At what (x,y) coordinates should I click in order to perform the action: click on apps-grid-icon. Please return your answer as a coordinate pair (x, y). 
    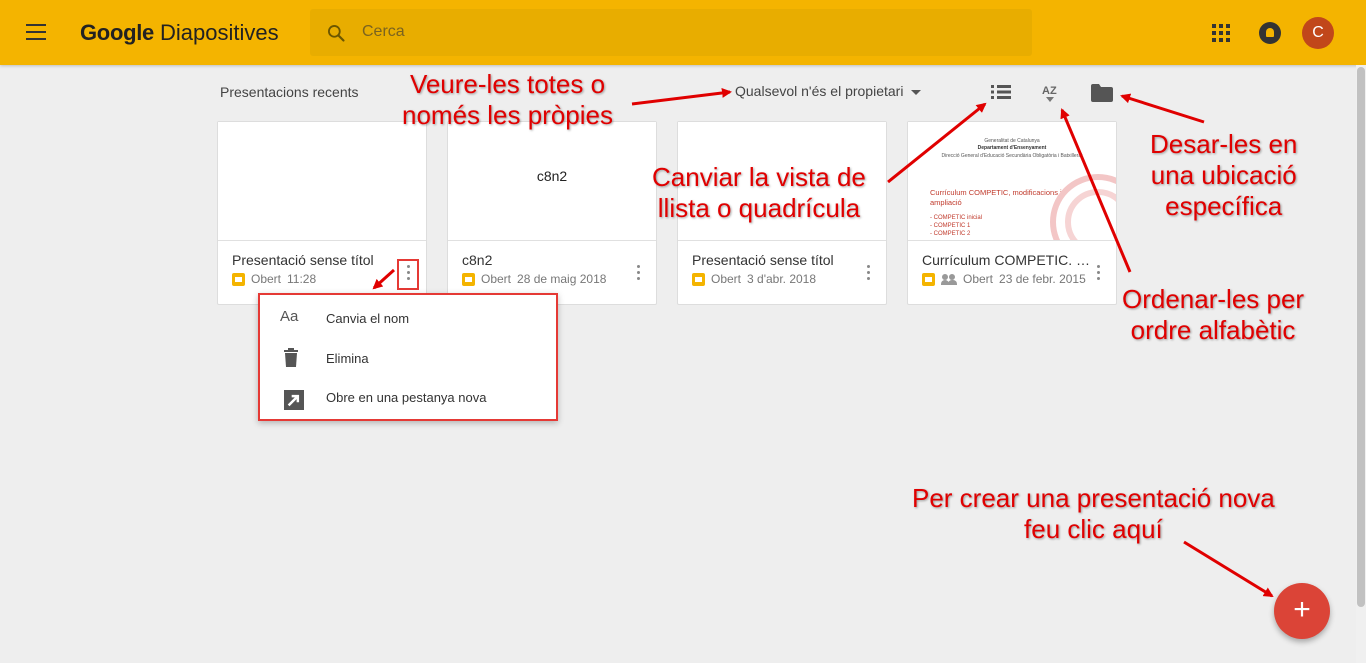
    Looking at the image, I should click on (1221, 33).